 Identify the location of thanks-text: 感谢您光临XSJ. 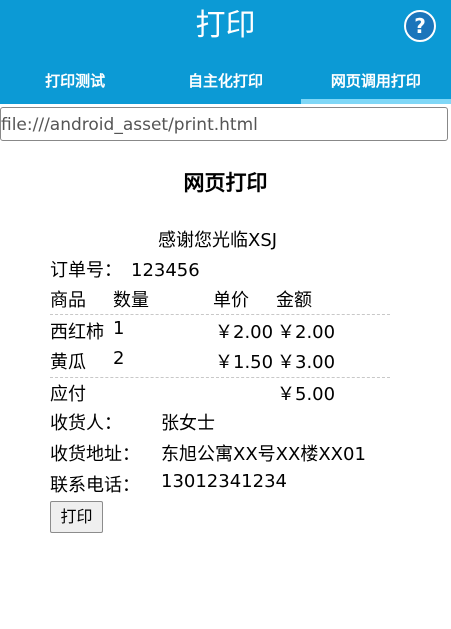
(218, 240).